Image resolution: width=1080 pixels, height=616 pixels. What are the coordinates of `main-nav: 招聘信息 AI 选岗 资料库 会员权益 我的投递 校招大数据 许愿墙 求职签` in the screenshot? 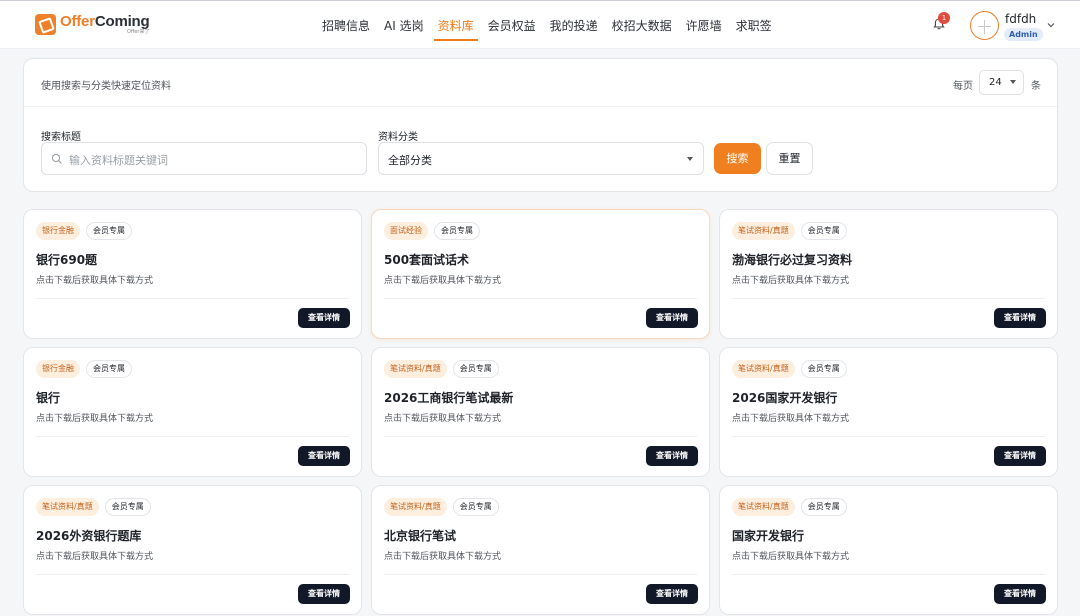 It's located at (547, 25).